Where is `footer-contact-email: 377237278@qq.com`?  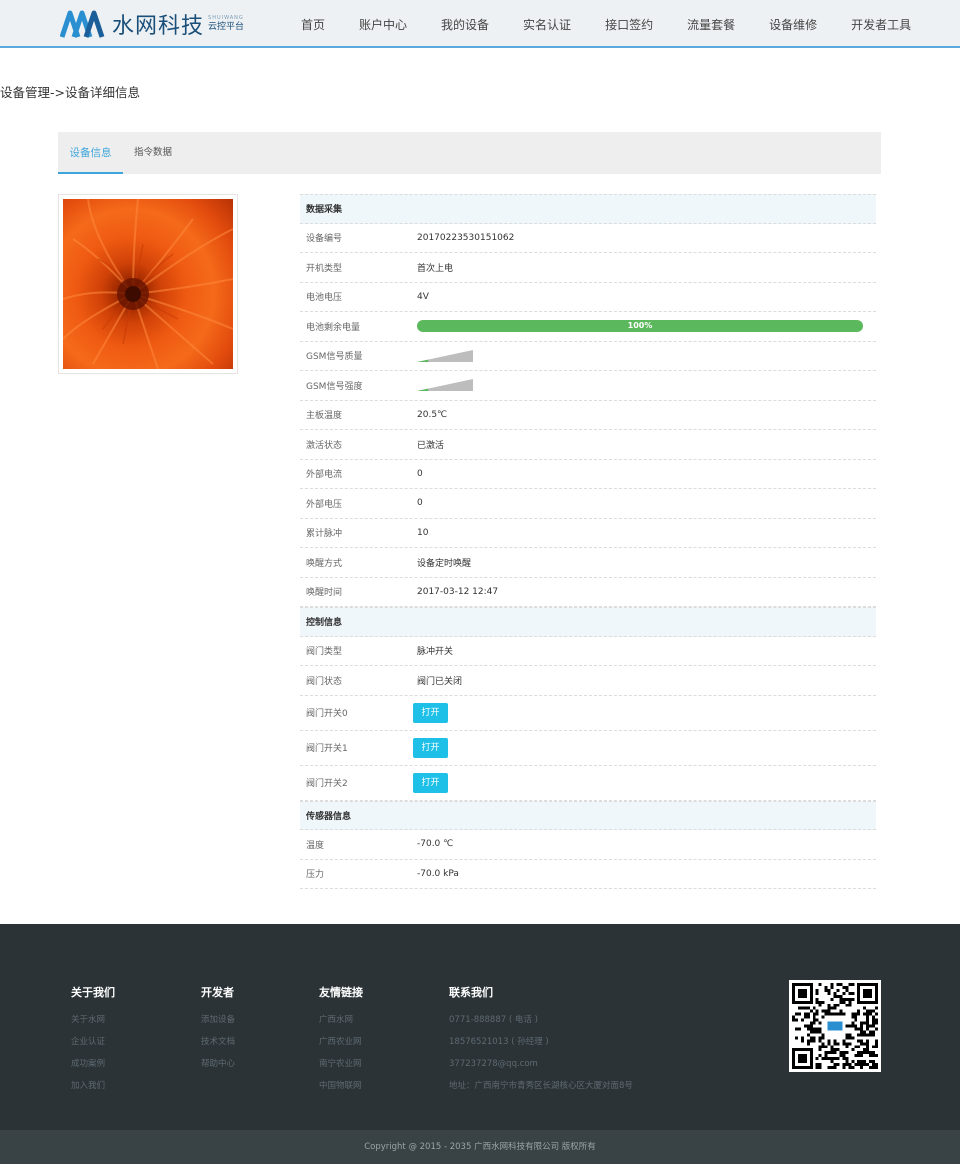 footer-contact-email: 377237278@qq.com is located at coordinates (541, 1064).